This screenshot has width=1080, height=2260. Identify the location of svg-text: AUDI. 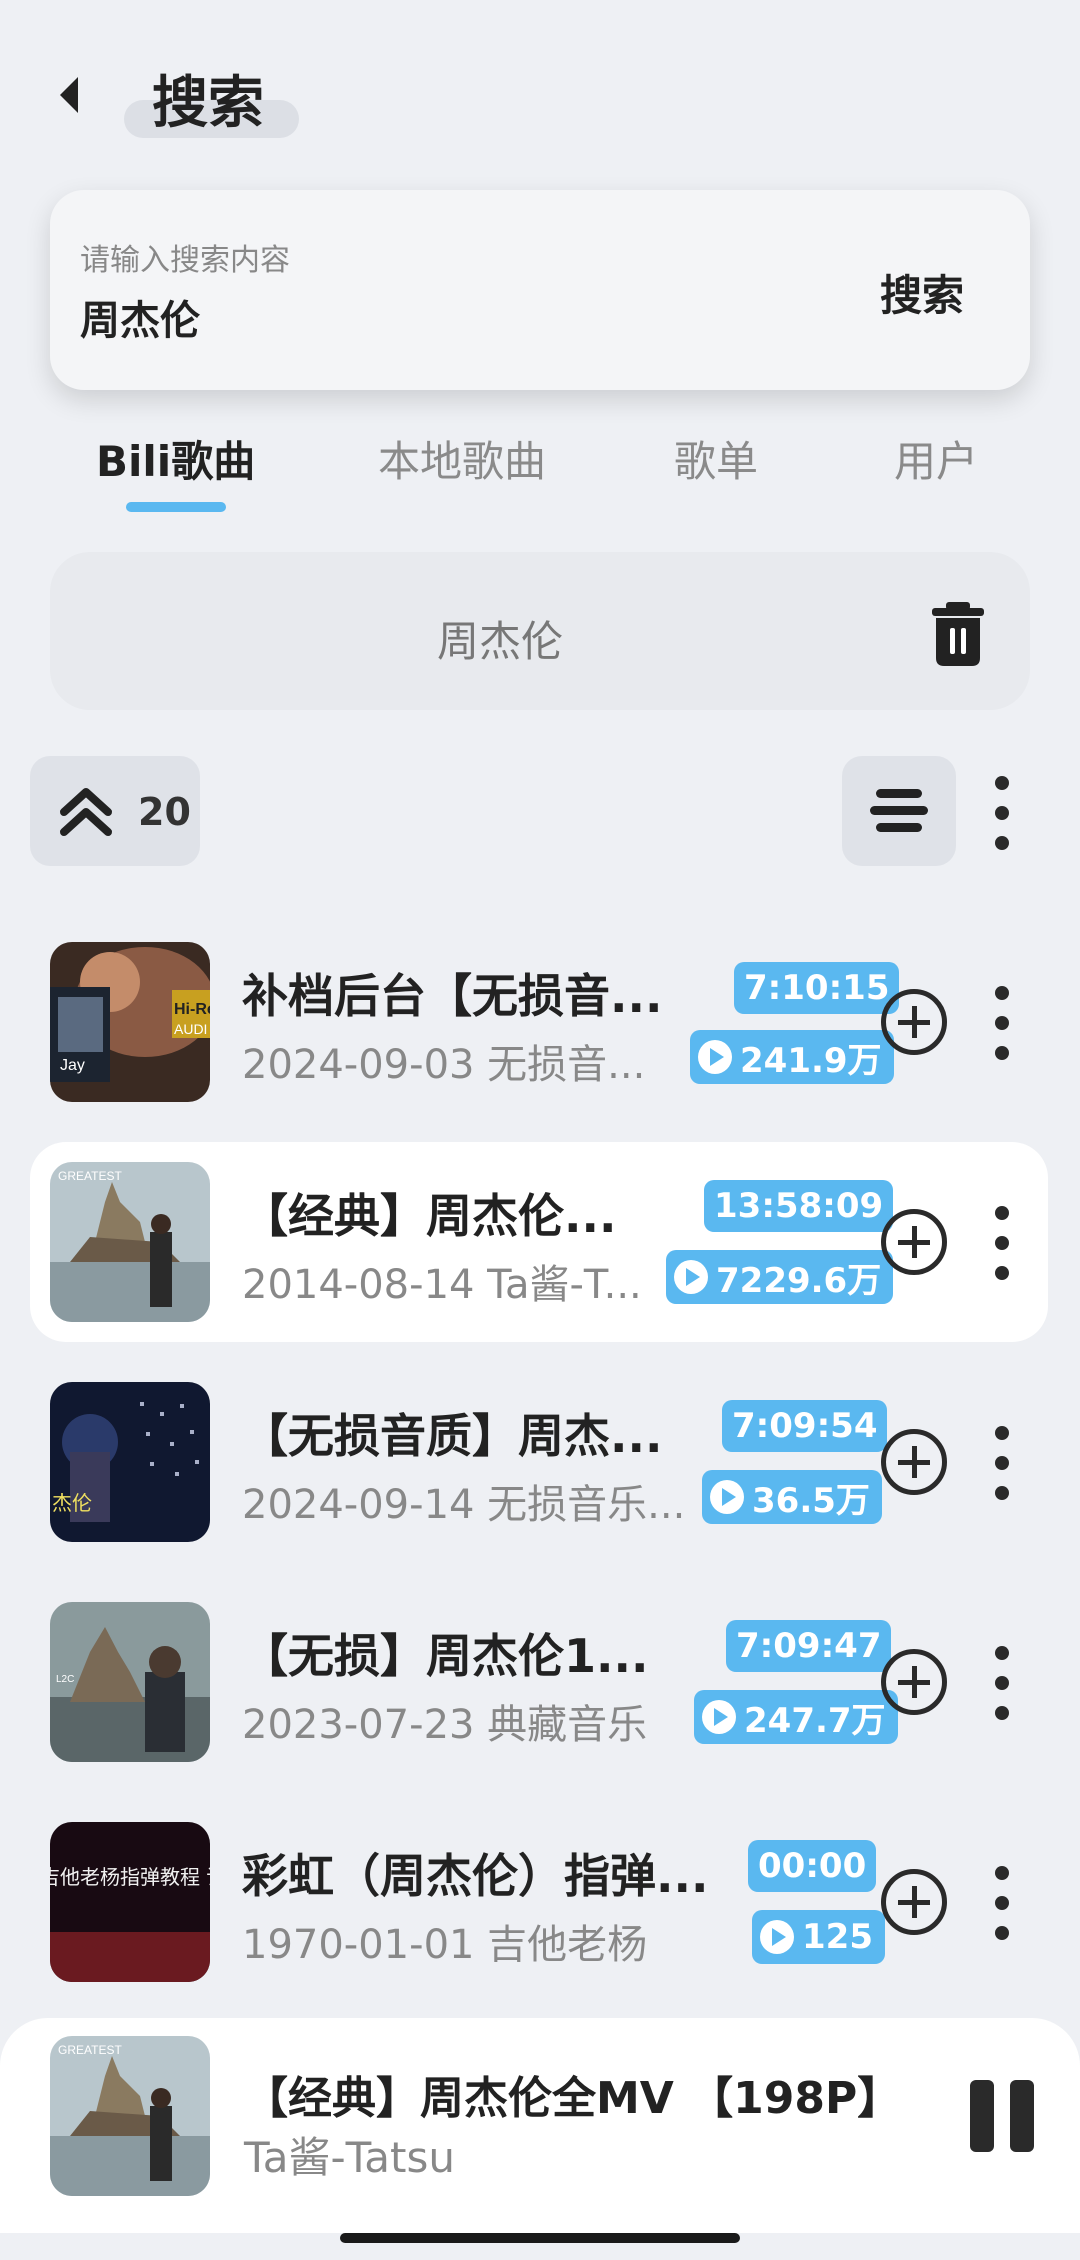
(190, 1029).